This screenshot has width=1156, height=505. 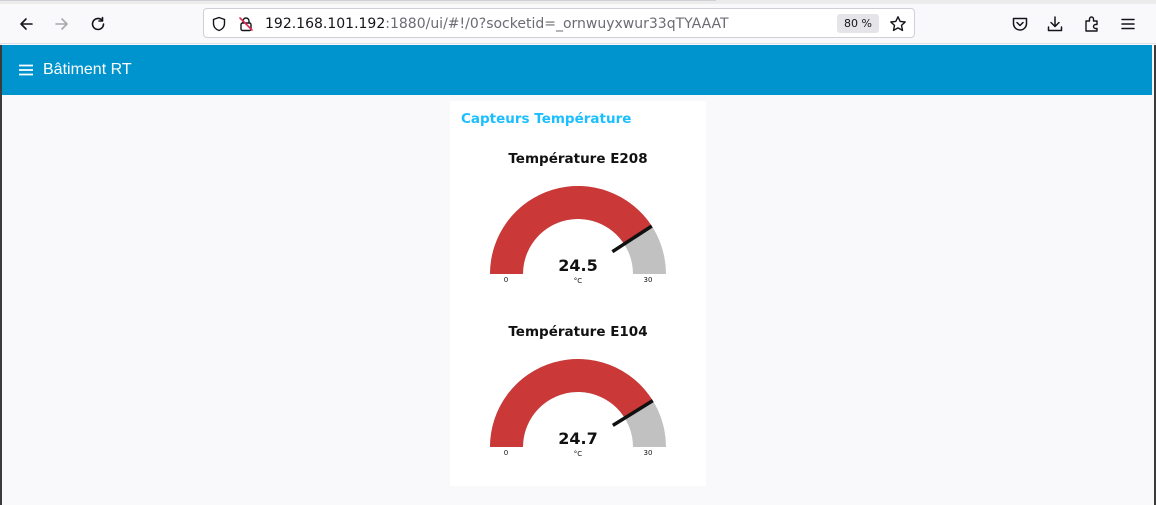 What do you see at coordinates (26, 70) in the screenshot?
I see `menu-icon` at bounding box center [26, 70].